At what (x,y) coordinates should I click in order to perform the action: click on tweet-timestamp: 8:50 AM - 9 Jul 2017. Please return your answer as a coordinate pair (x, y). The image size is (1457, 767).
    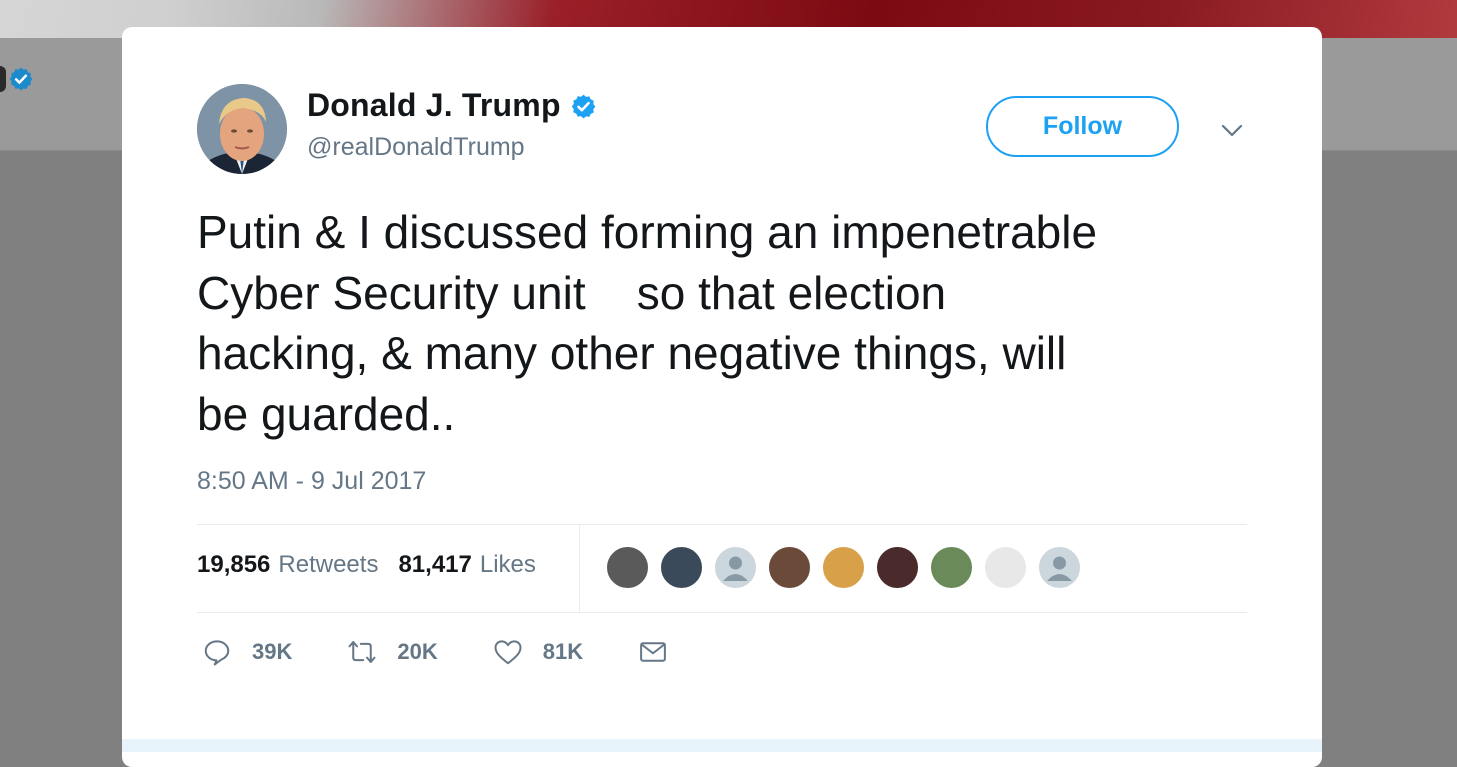
    Looking at the image, I should click on (311, 481).